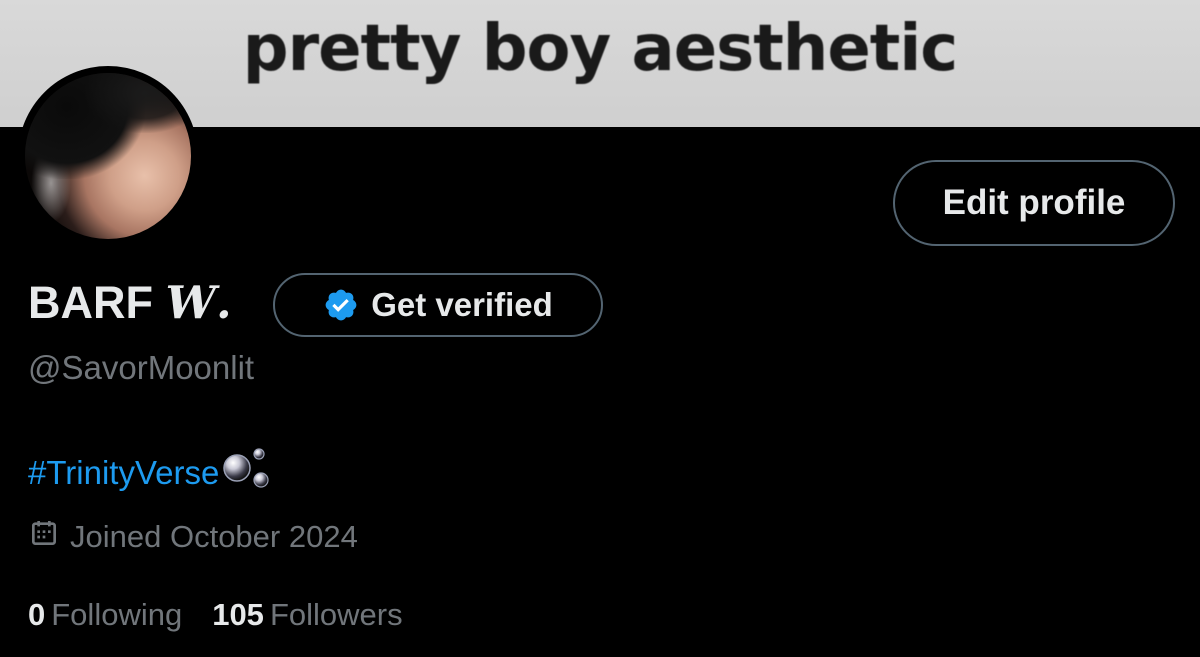  I want to click on avatar-image, so click(108, 156).